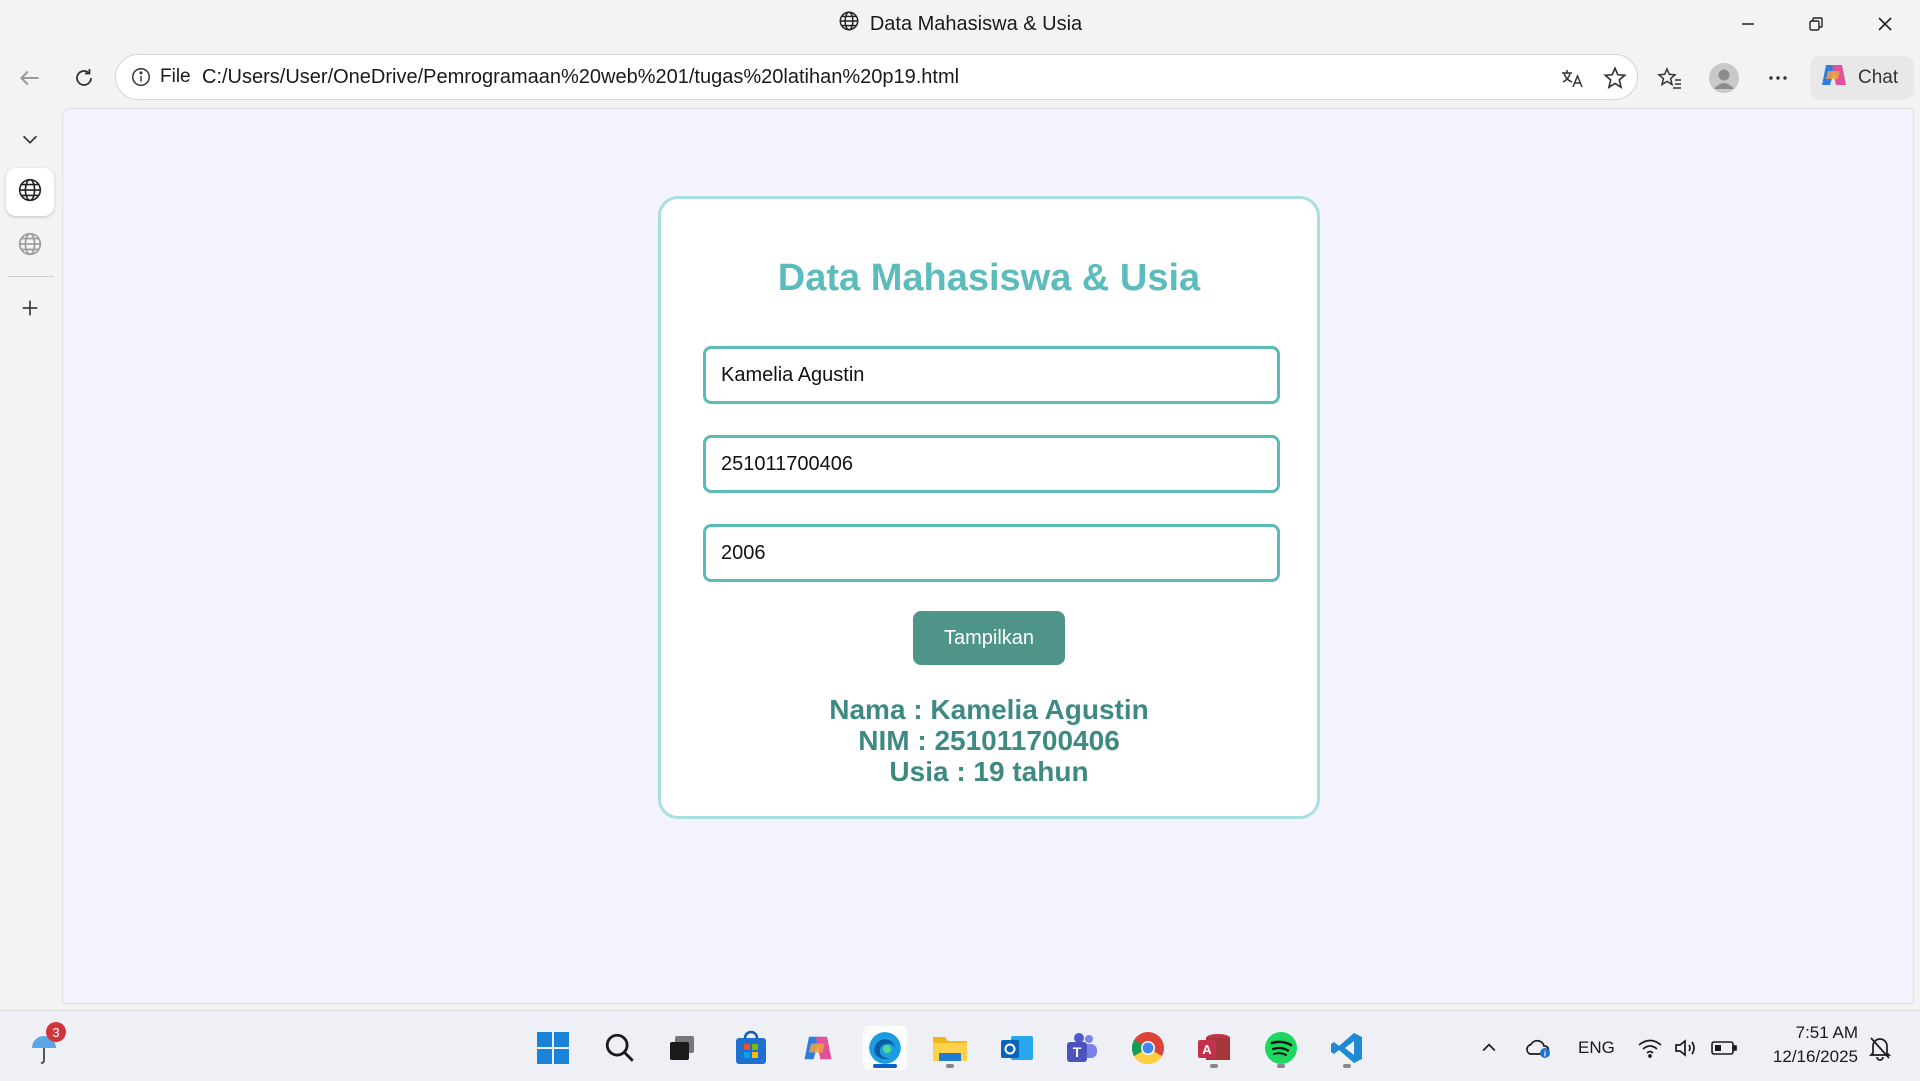  Describe the element at coordinates (1596, 1048) in the screenshot. I see `language-indicator: ENG` at that location.